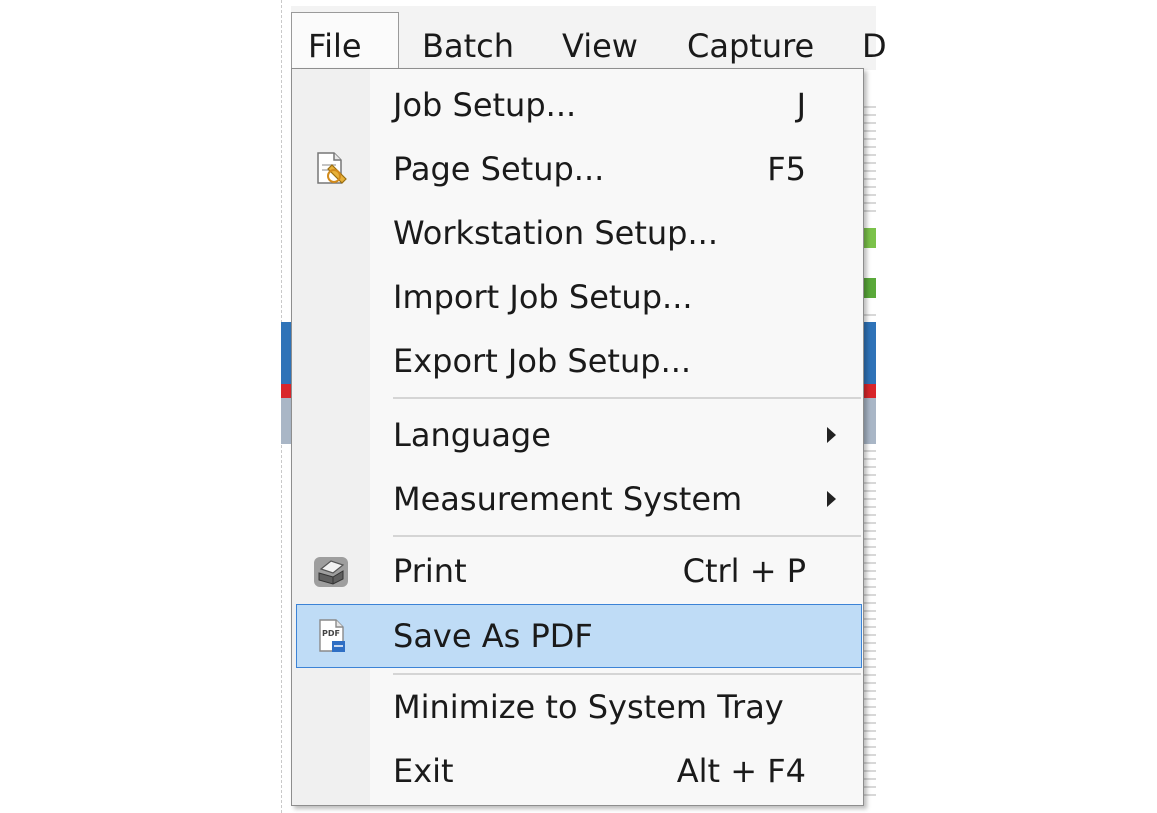  Describe the element at coordinates (801, 105) in the screenshot. I see `menu-item-shortcut: J` at that location.